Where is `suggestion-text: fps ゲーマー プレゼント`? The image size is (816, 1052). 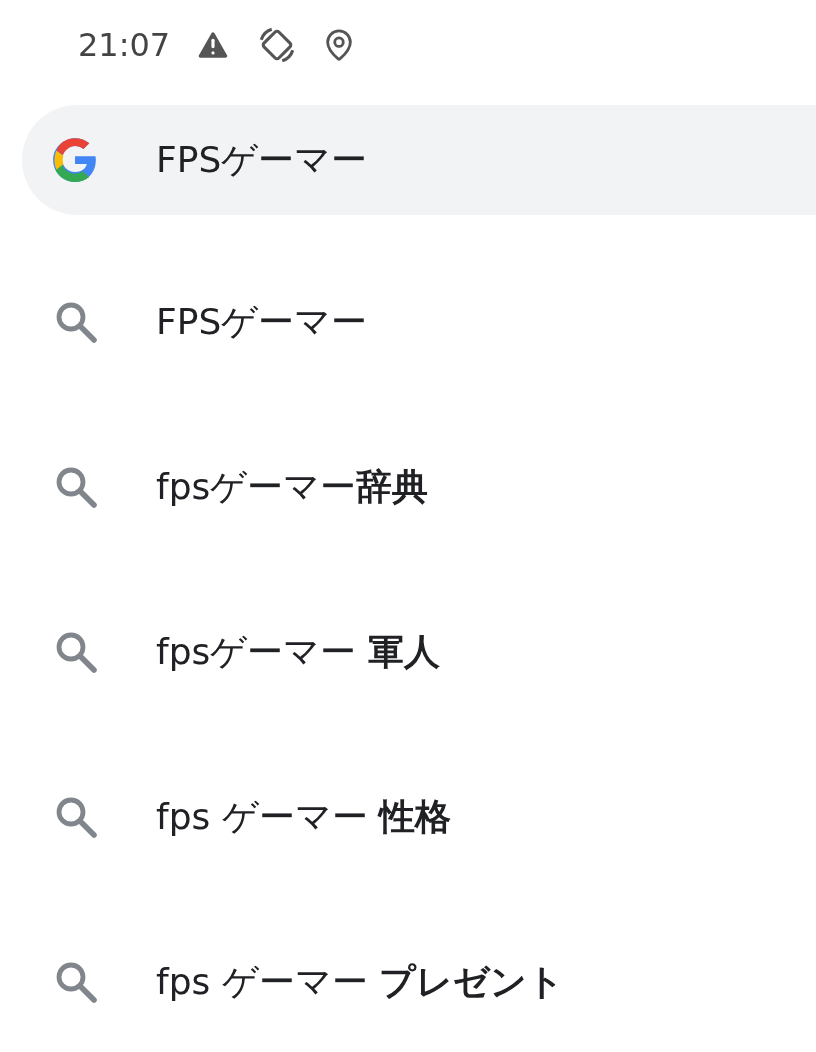 suggestion-text: fps ゲーマー プレゼント is located at coordinates (360, 981).